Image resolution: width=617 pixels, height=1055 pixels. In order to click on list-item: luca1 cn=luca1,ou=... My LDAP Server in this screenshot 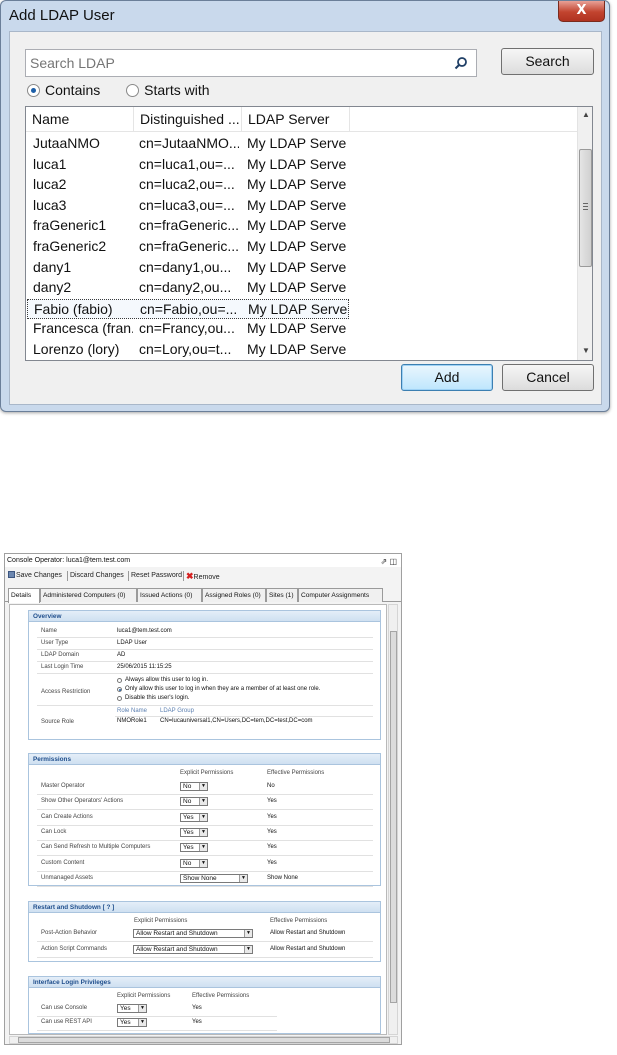, I will do `click(188, 165)`.